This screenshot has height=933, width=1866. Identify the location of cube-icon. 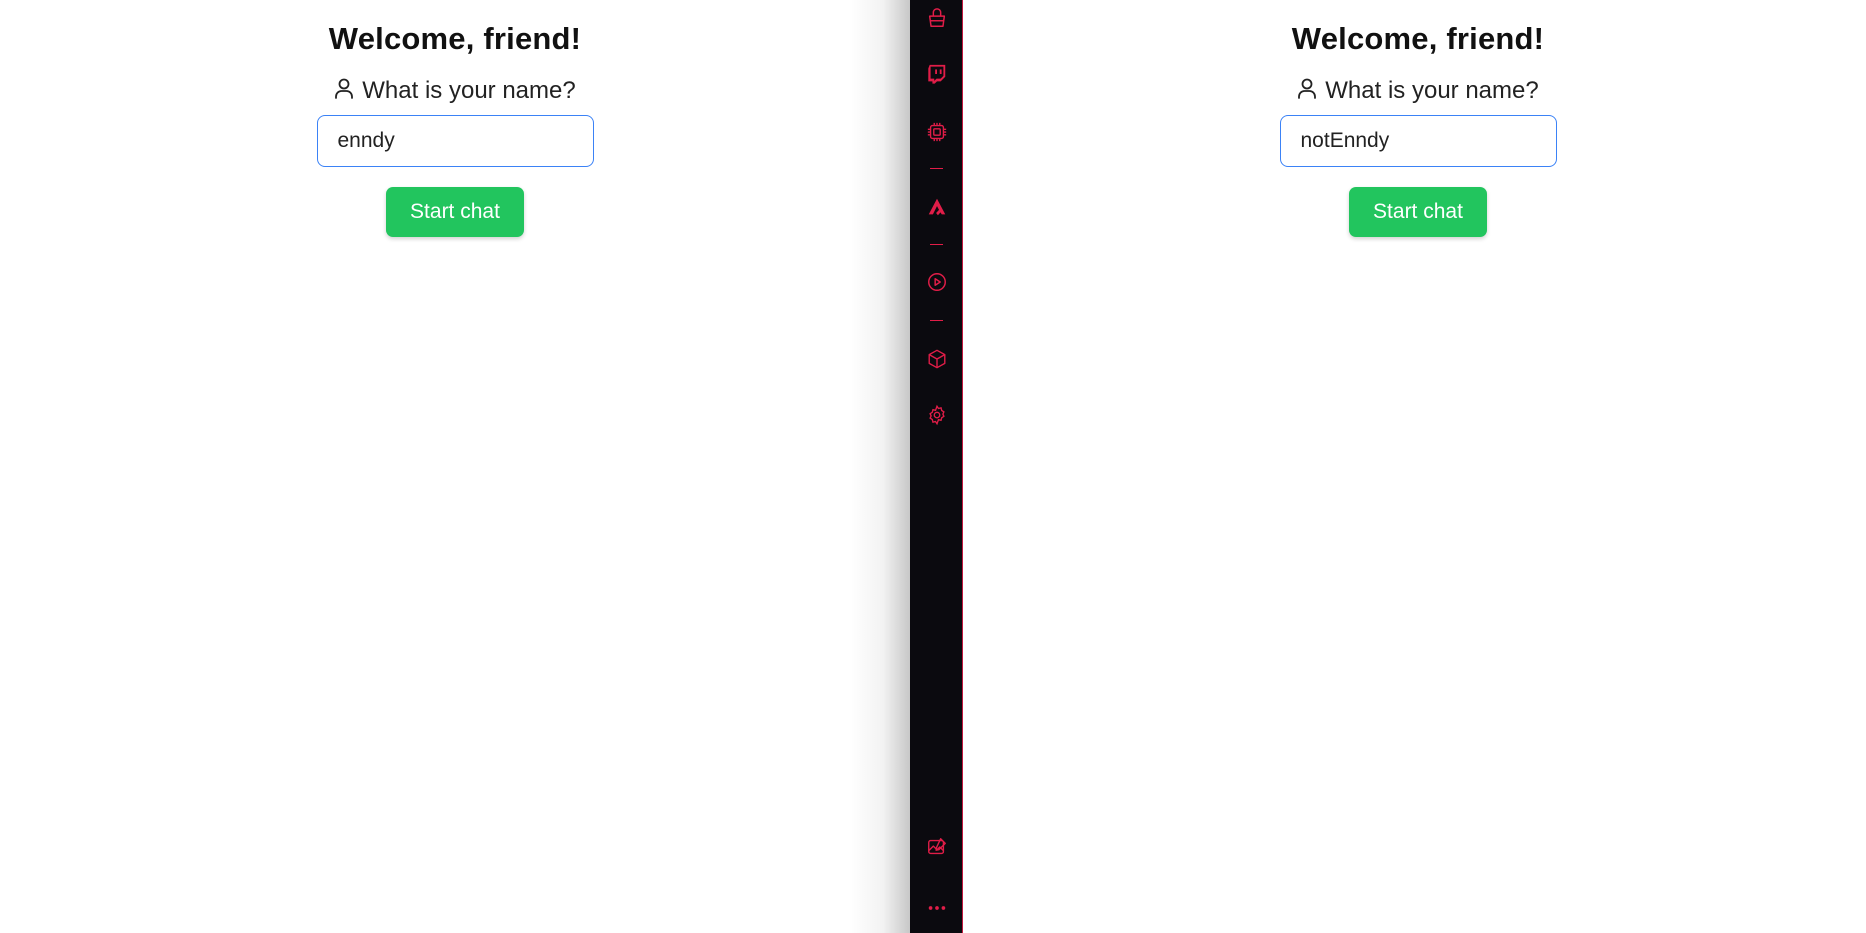
(937, 359).